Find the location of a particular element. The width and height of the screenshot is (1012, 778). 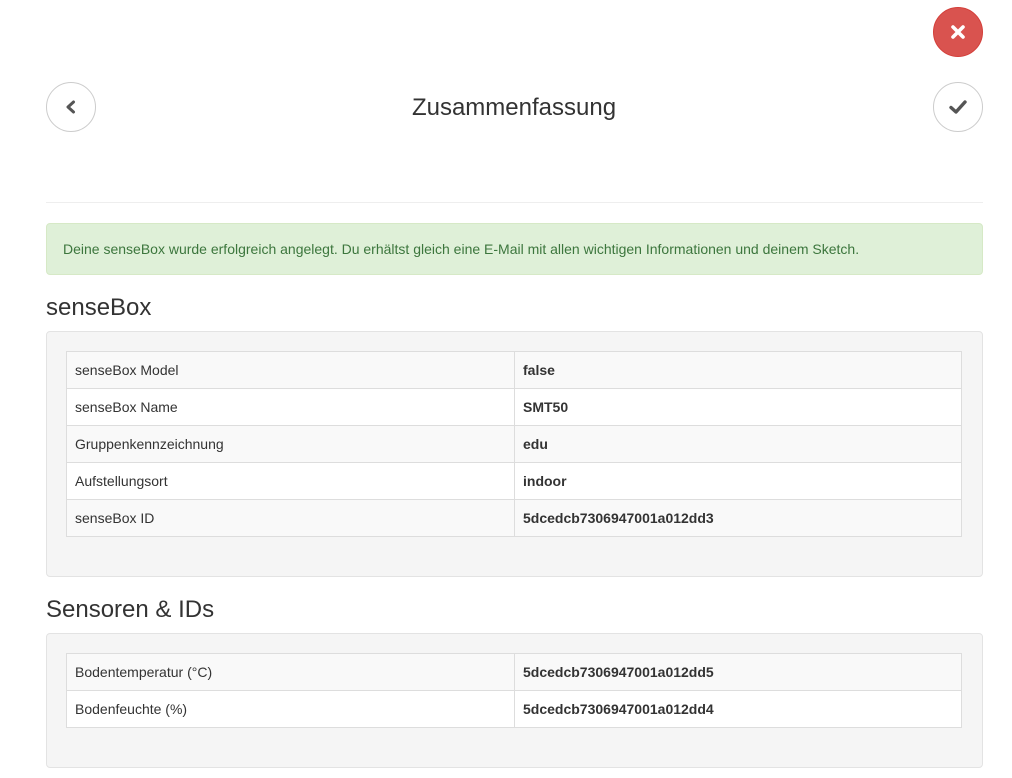

close-icon is located at coordinates (958, 32).